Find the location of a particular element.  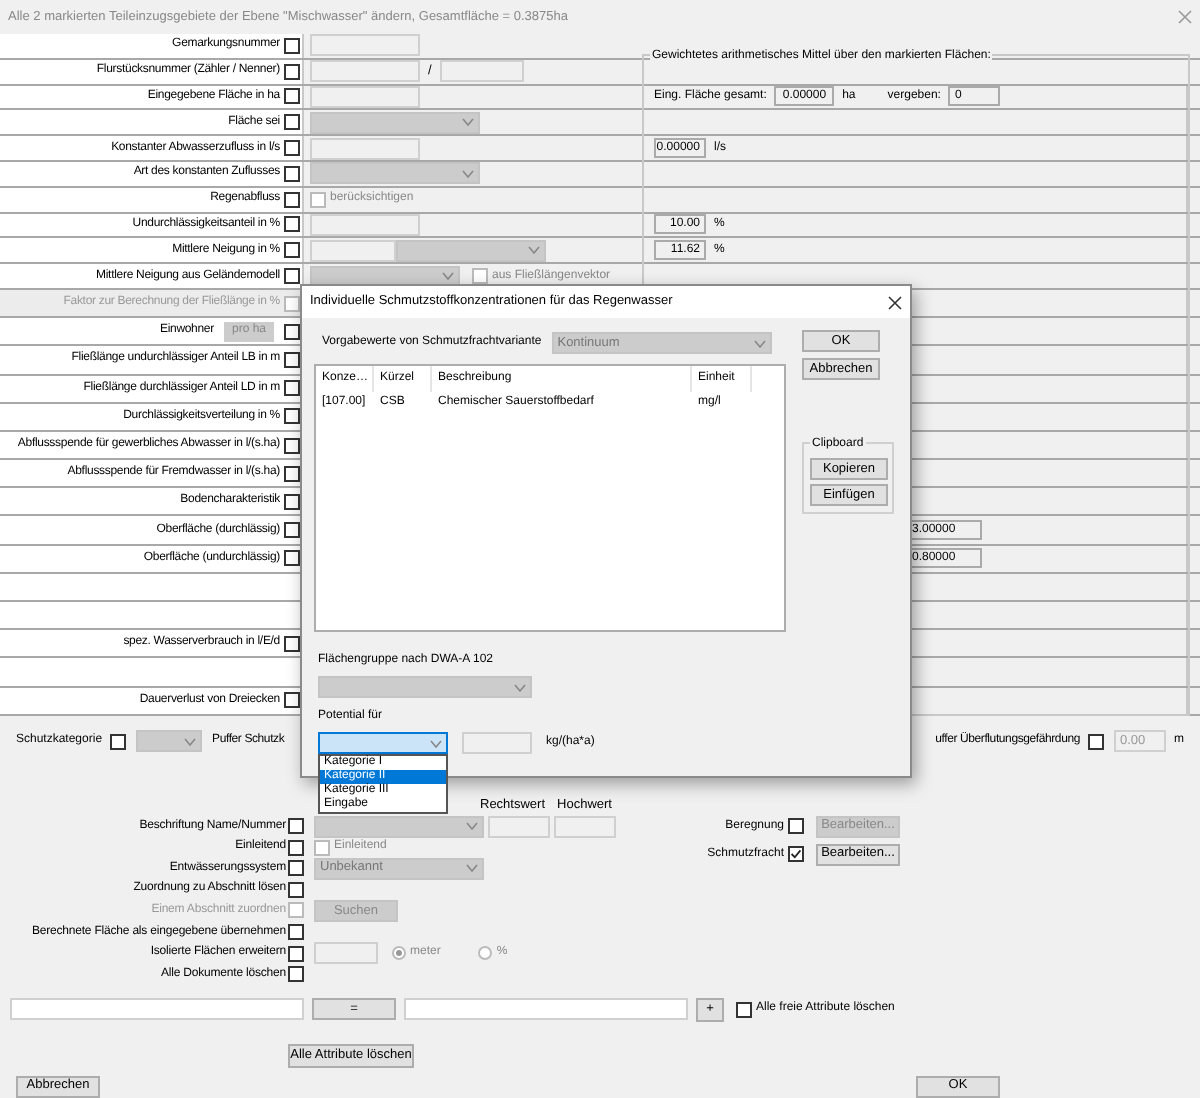

checkmark-icon is located at coordinates (796, 854).